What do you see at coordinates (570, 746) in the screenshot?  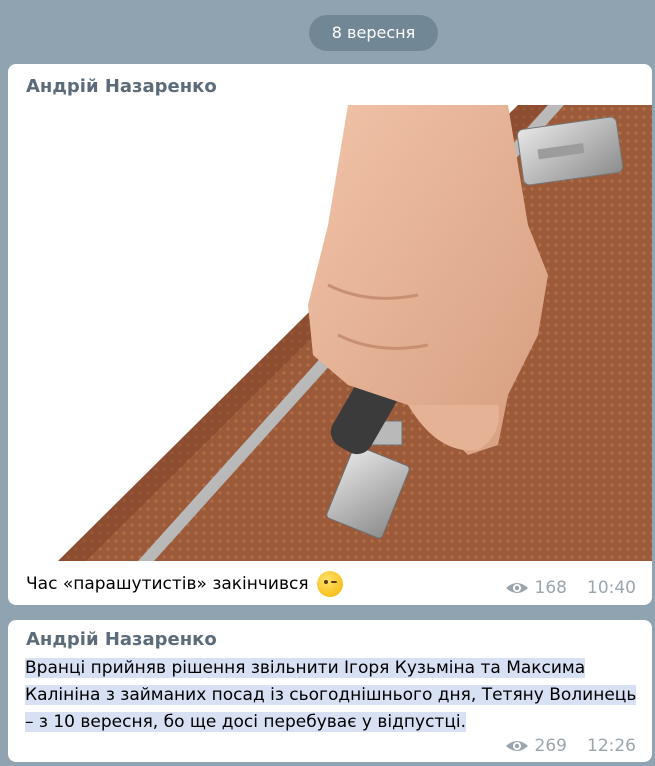 I see `message-meta: 269 12:26` at bounding box center [570, 746].